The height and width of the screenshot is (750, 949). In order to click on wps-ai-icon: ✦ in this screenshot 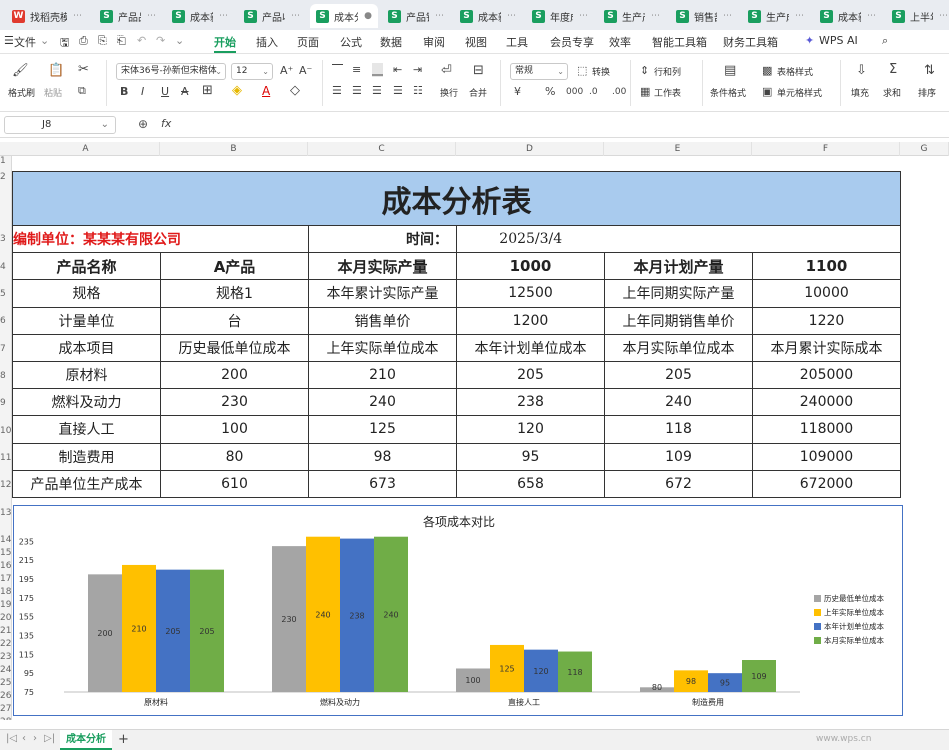, I will do `click(809, 40)`.